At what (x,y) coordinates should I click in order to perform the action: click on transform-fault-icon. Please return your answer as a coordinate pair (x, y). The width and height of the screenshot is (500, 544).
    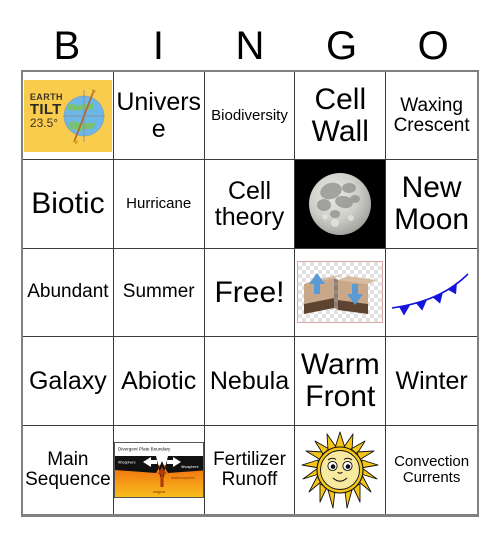
    Looking at the image, I should click on (340, 294).